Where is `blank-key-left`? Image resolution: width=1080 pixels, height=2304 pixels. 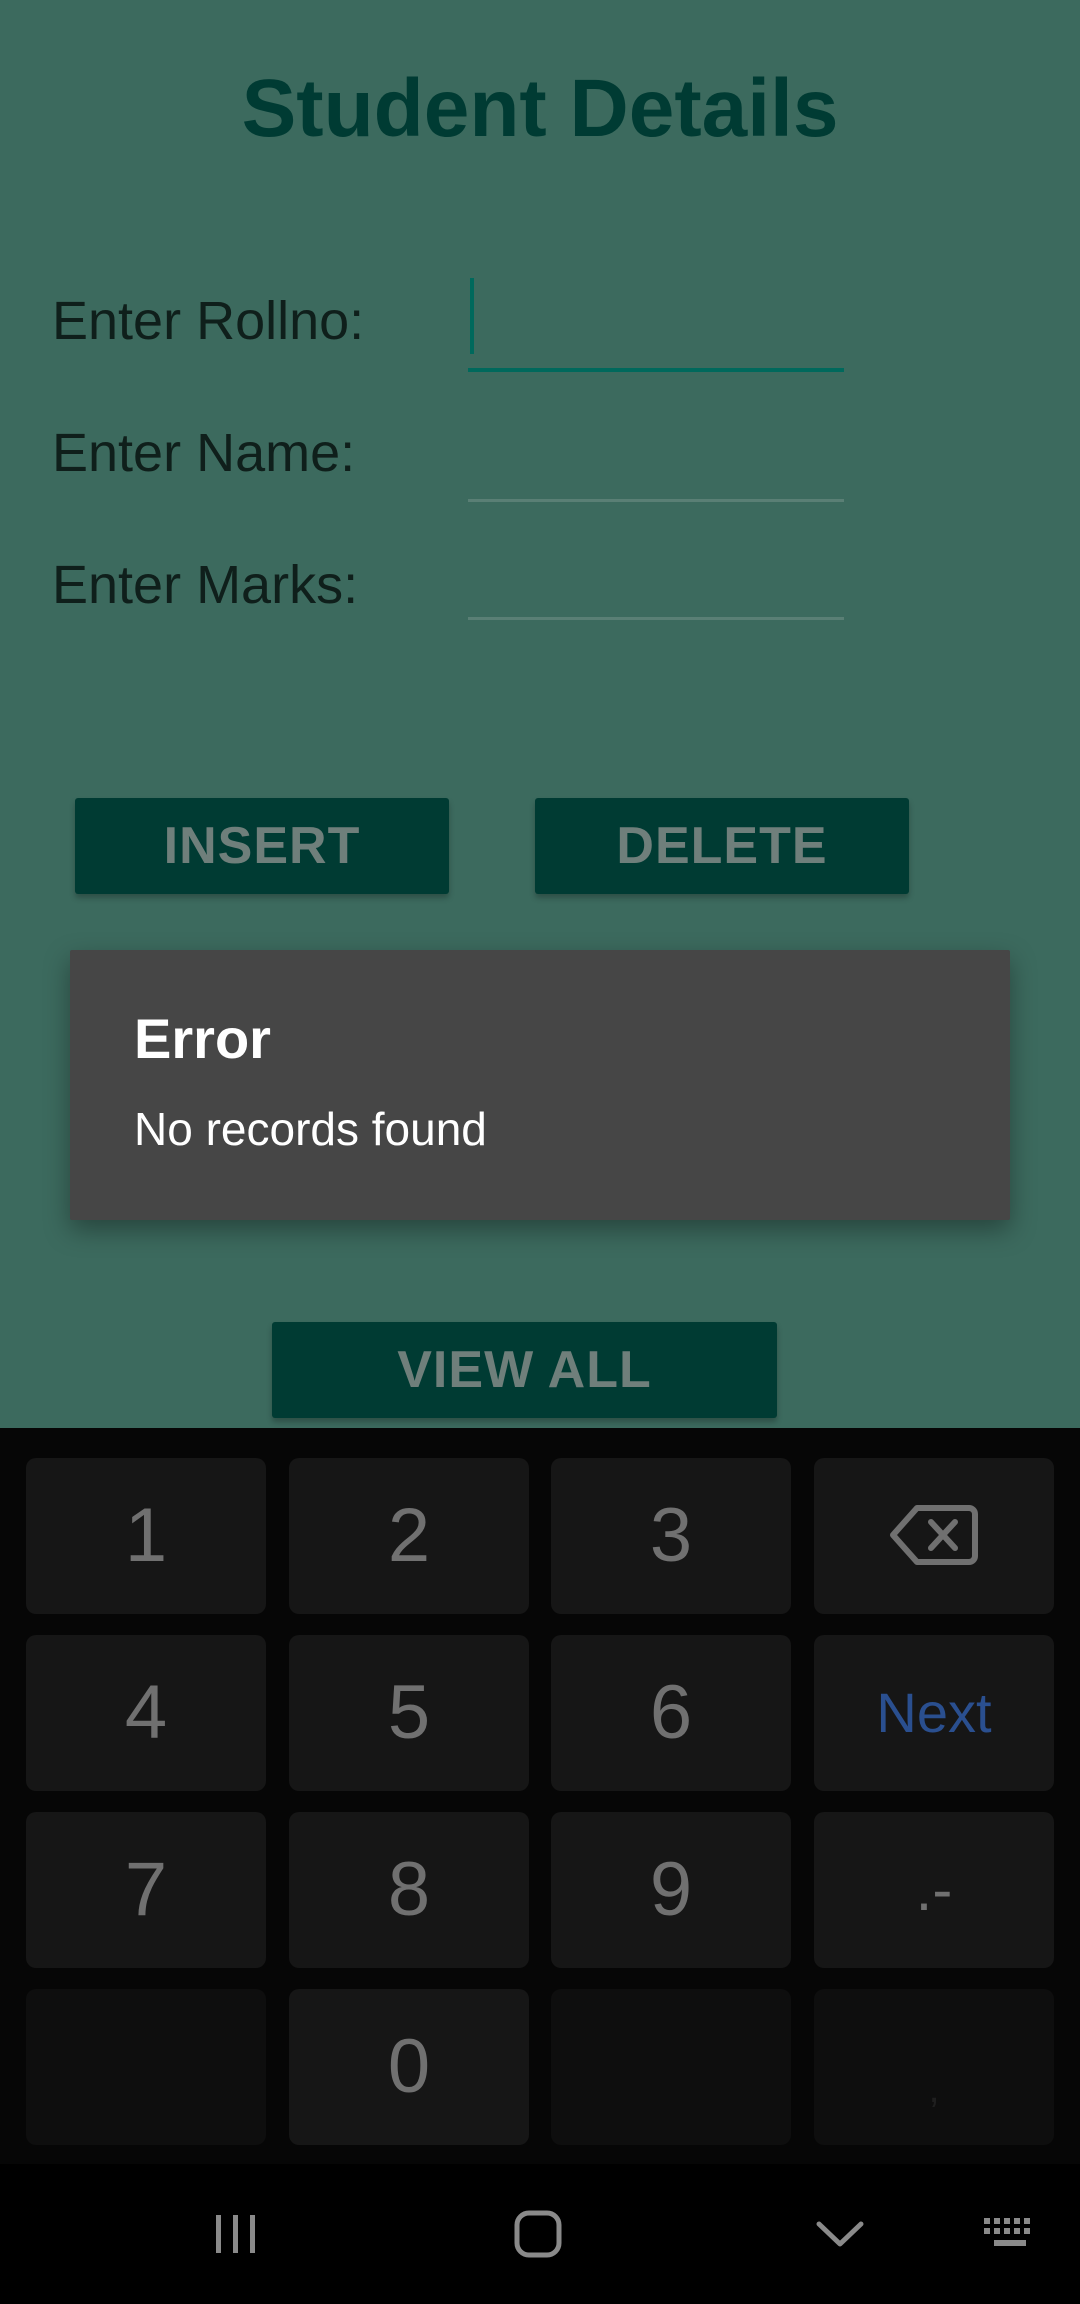
blank-key-left is located at coordinates (146, 2067).